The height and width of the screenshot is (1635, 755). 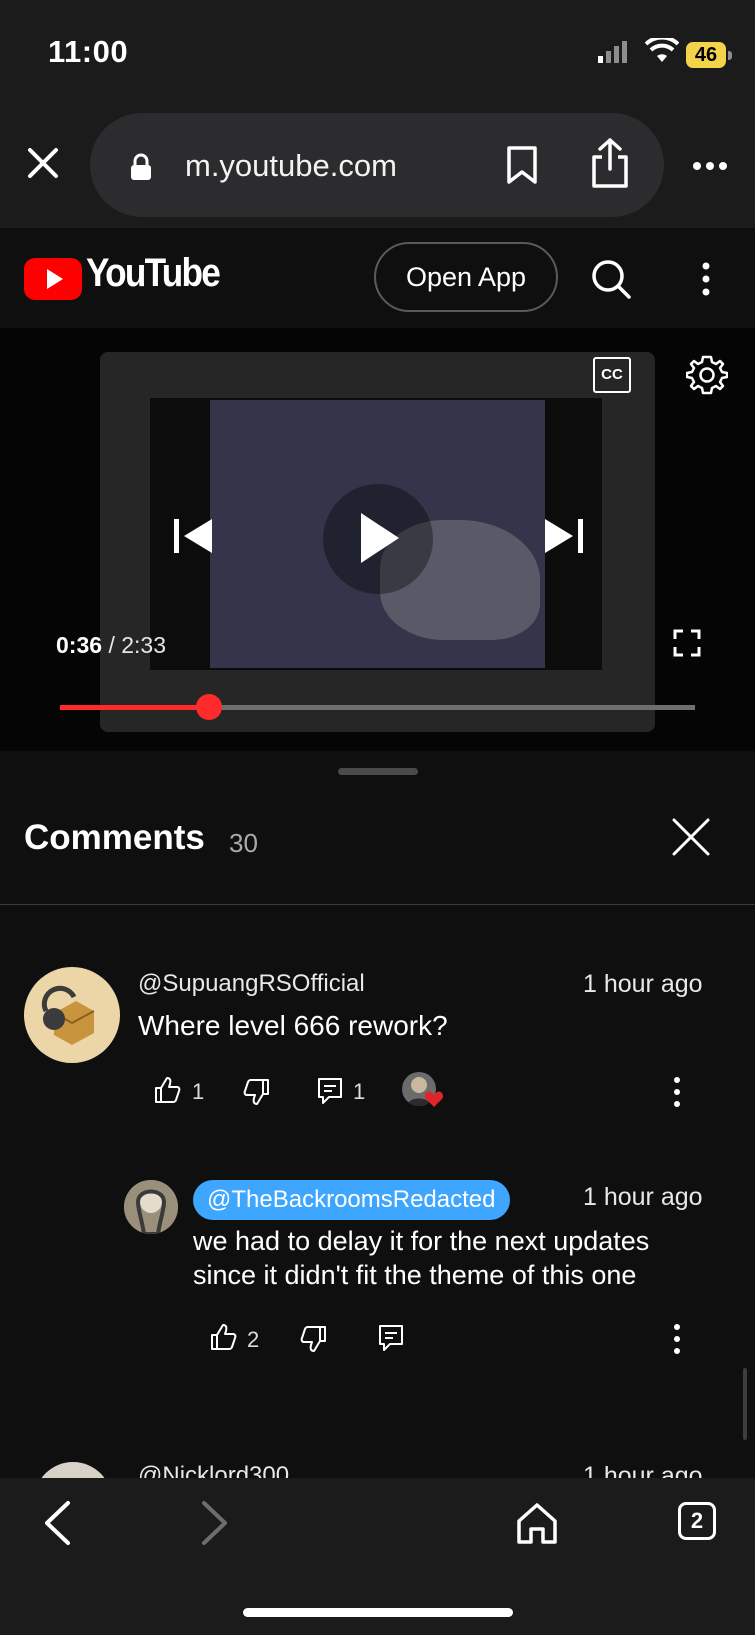 I want to click on current-time: 0:36, so click(x=79, y=645).